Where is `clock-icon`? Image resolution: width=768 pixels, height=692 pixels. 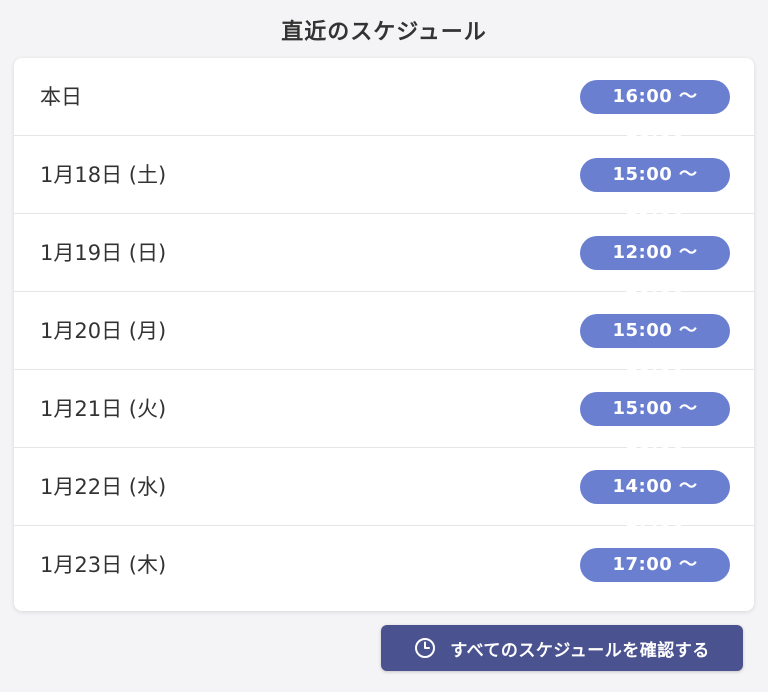
clock-icon is located at coordinates (425, 648).